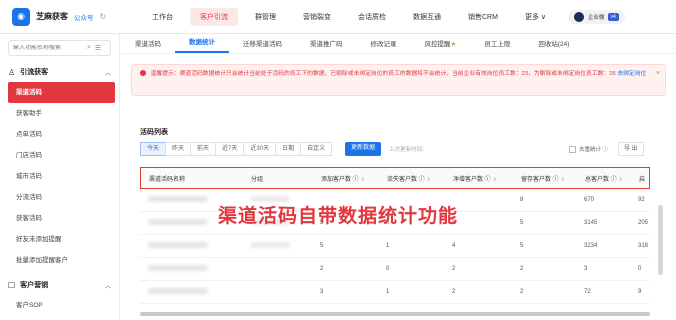 The height and width of the screenshot is (320, 676). What do you see at coordinates (98, 48) in the screenshot?
I see `collapse-sidebar-icon: ☰` at bounding box center [98, 48].